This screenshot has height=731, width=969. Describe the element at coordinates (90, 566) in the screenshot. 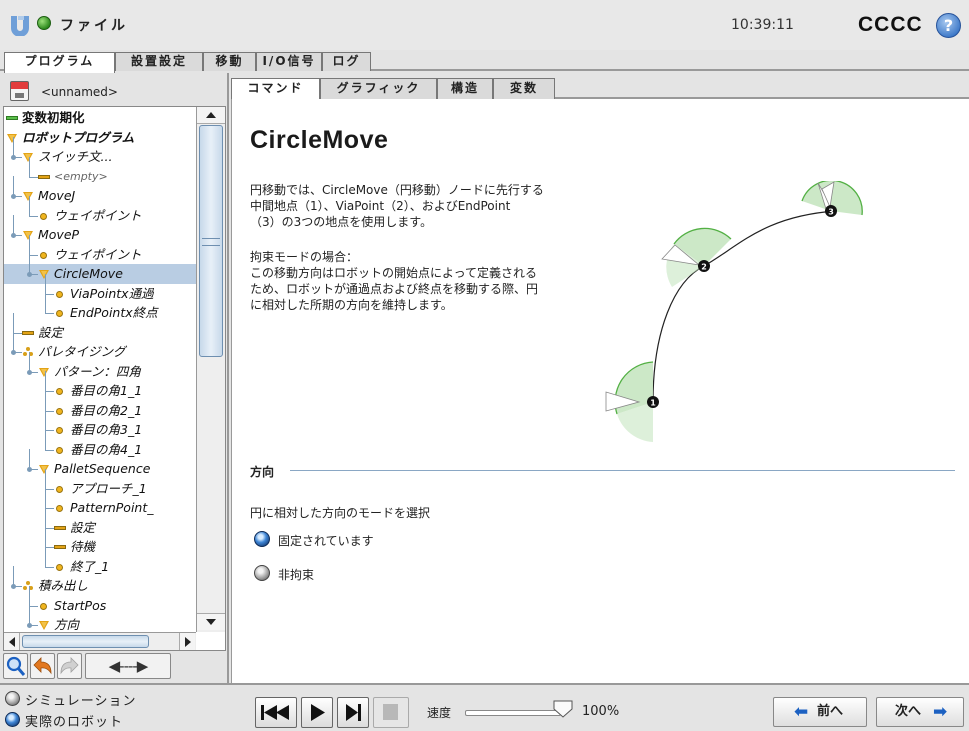

I see `tree-node-label: 終了_1` at that location.